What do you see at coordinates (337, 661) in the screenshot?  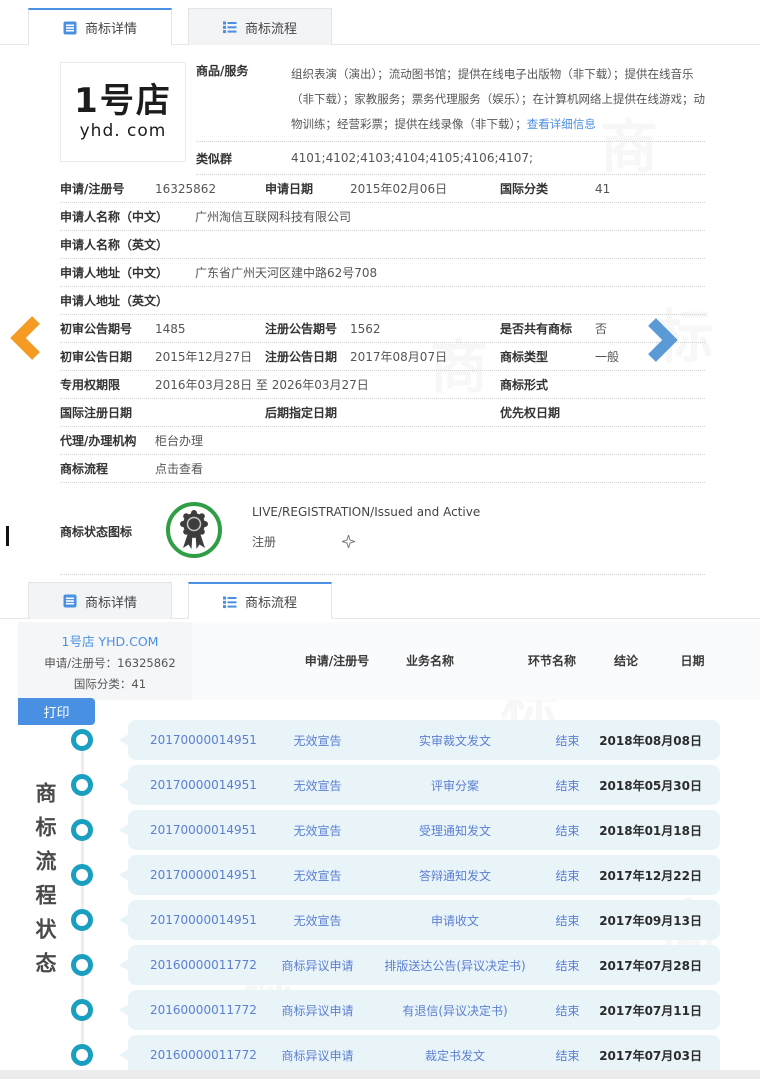 I see `column-header-registration-no: 申请/注册号` at bounding box center [337, 661].